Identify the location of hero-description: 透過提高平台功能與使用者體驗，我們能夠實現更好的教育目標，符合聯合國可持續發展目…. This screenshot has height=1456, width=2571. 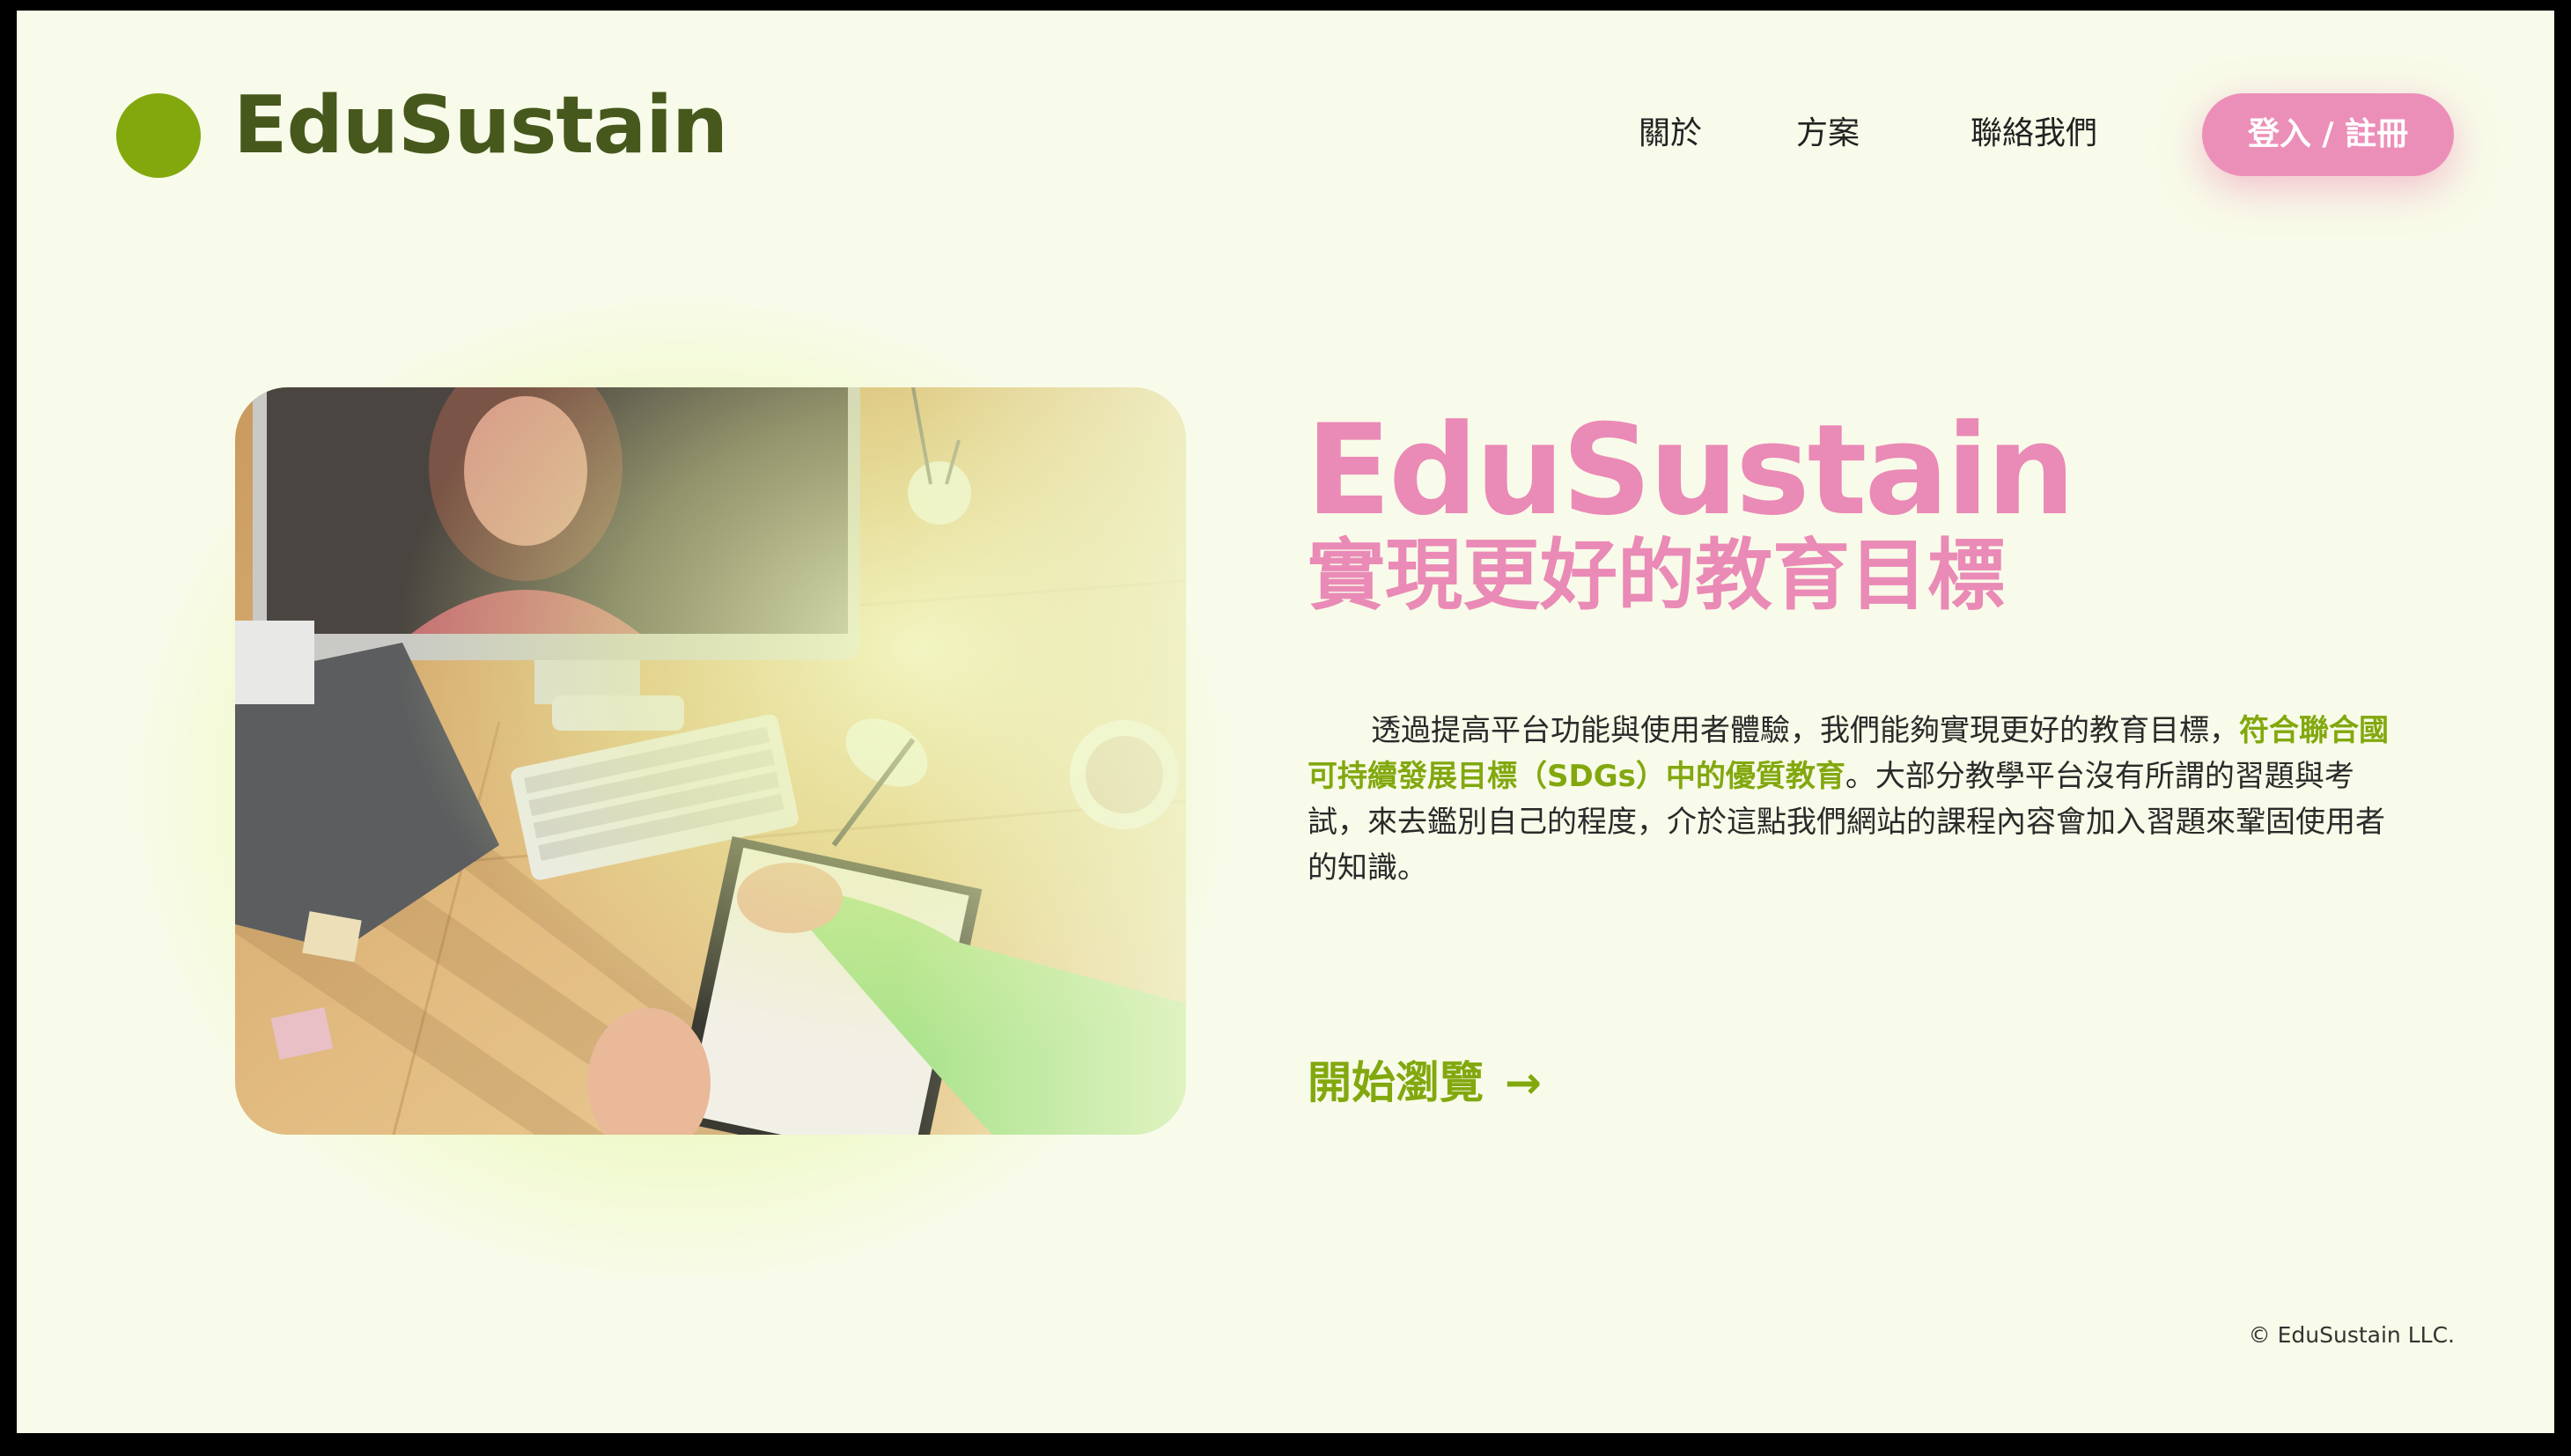
(1854, 799).